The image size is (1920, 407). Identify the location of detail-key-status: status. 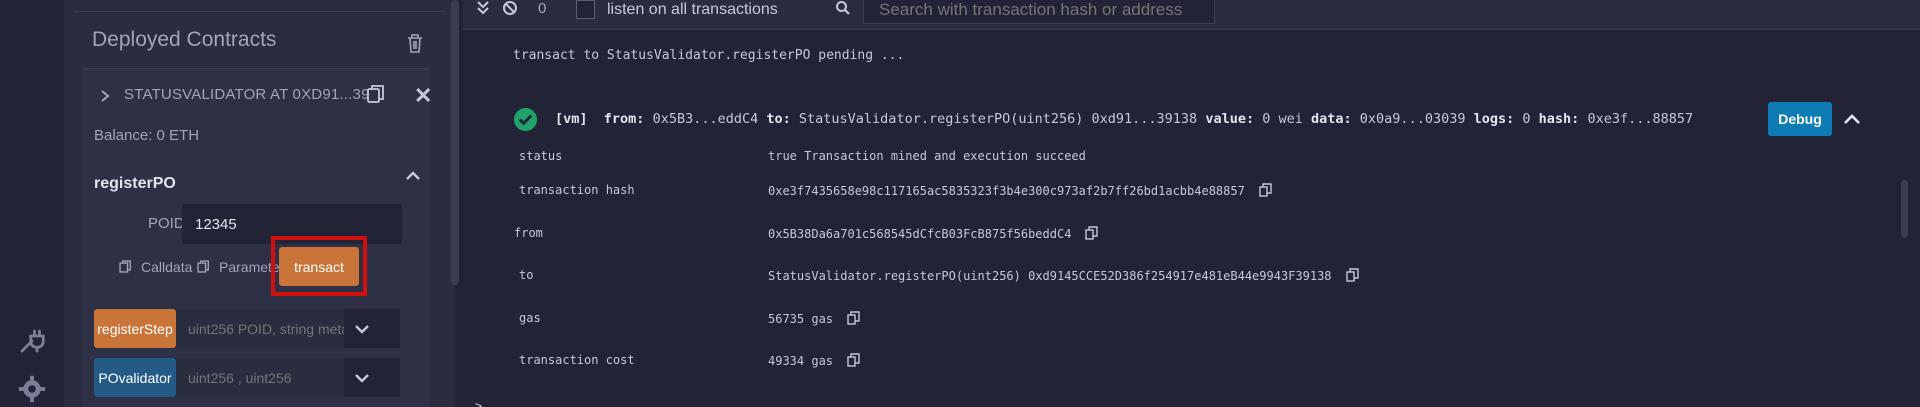
(541, 156).